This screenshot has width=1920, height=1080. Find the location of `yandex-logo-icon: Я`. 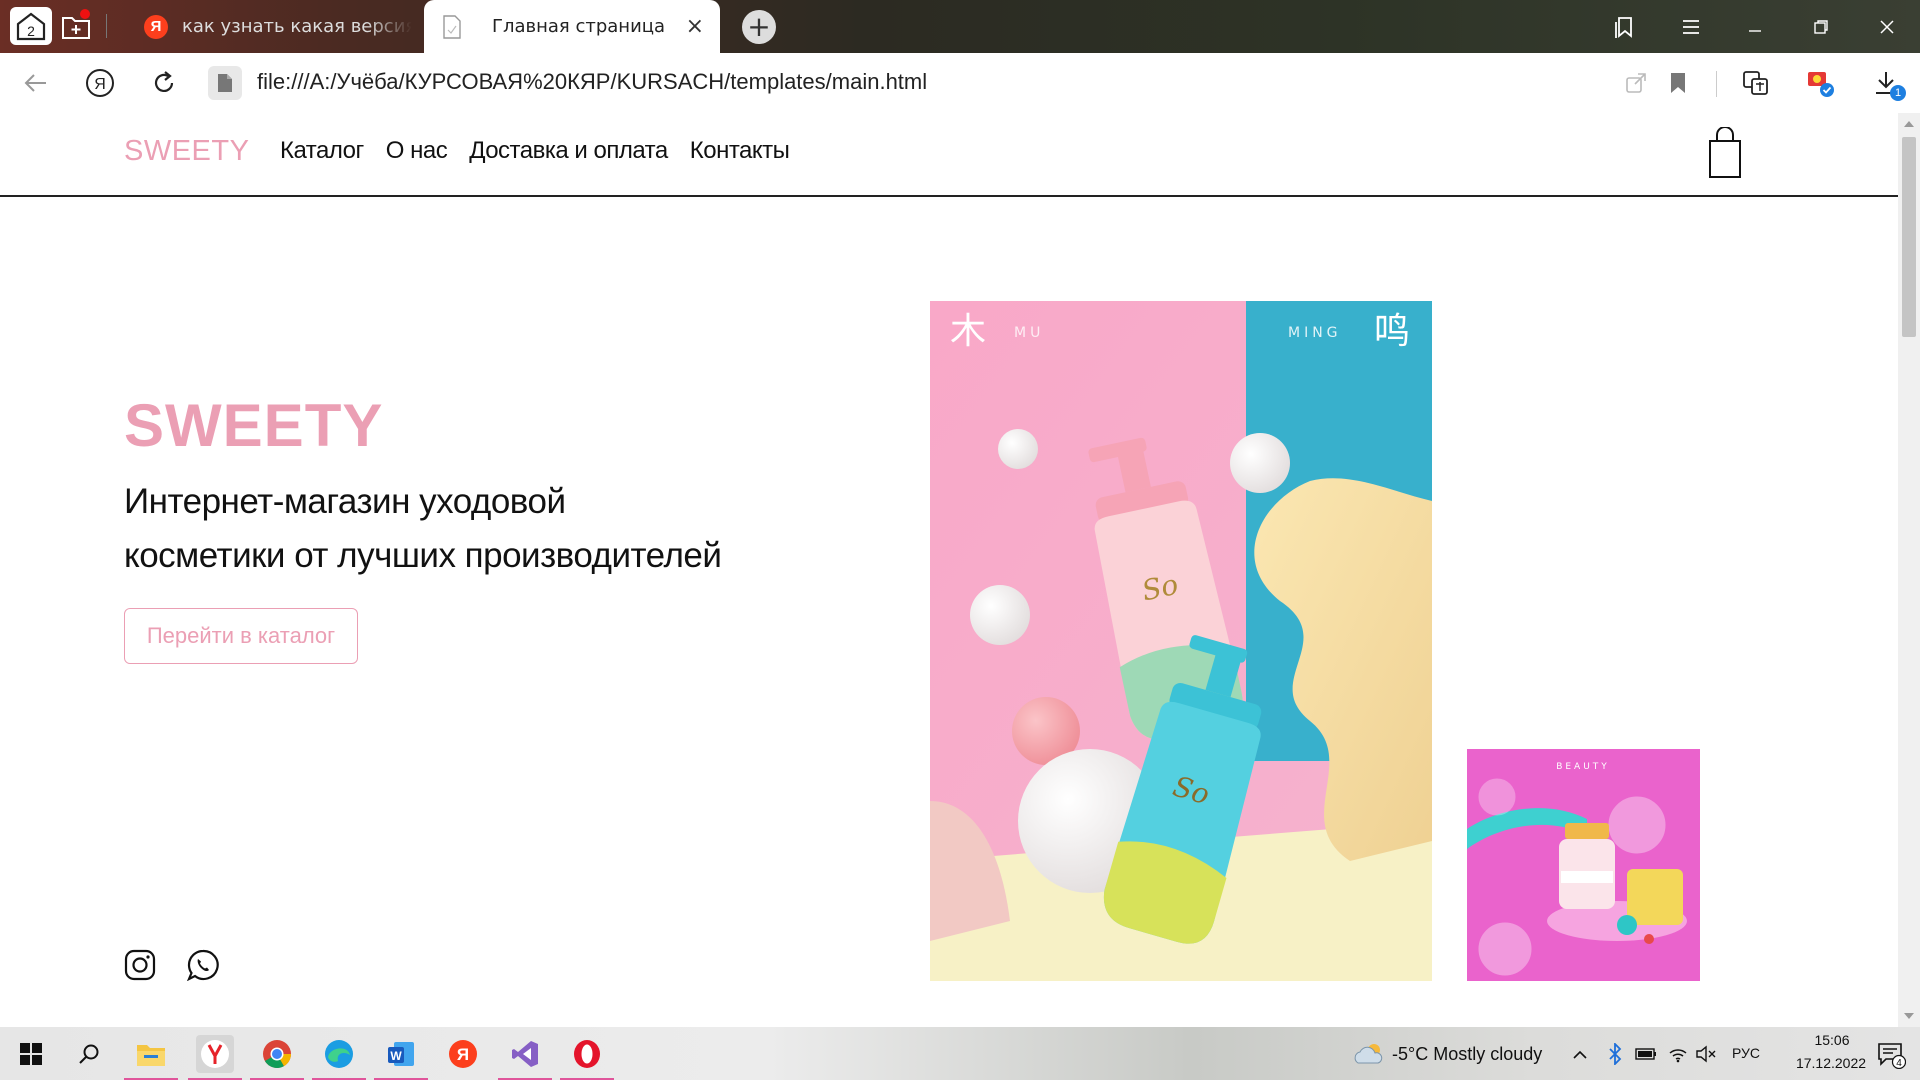

yandex-logo-icon: Я is located at coordinates (100, 83).